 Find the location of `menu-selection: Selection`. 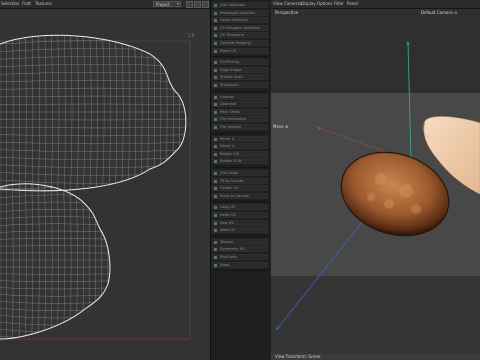

menu-selection: Selection is located at coordinates (10, 3).